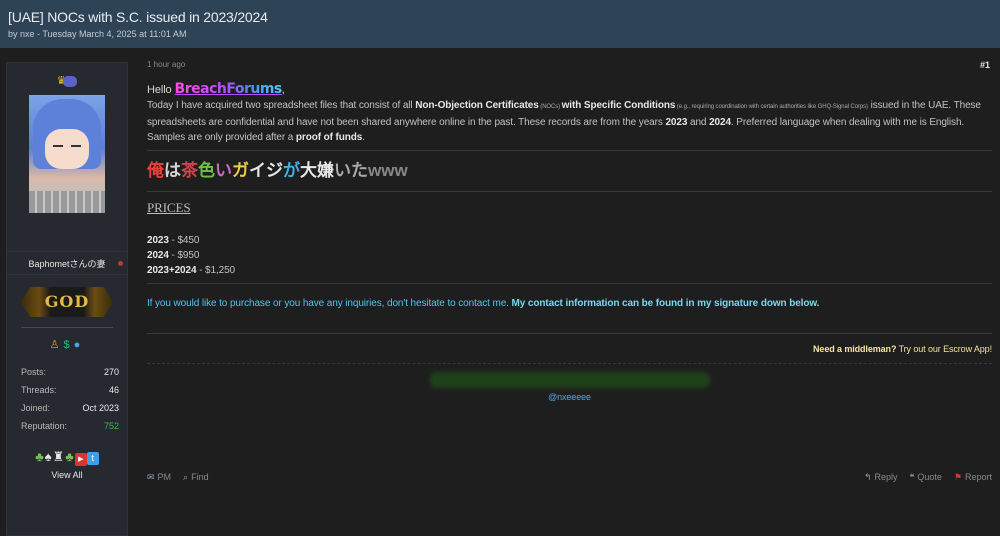 The height and width of the screenshot is (536, 1000). Describe the element at coordinates (57, 345) in the screenshot. I see `award-icon: ♙` at that location.